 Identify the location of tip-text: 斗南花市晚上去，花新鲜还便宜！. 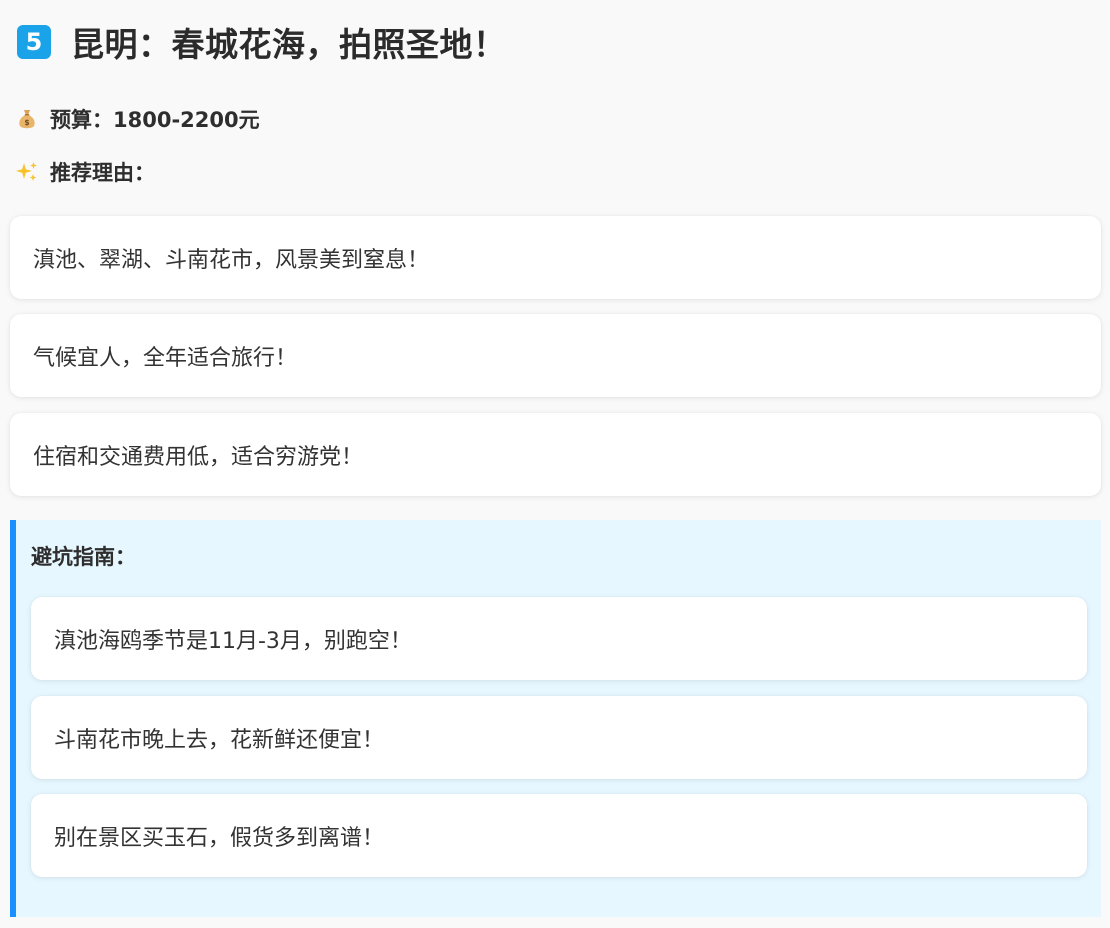
(219, 740).